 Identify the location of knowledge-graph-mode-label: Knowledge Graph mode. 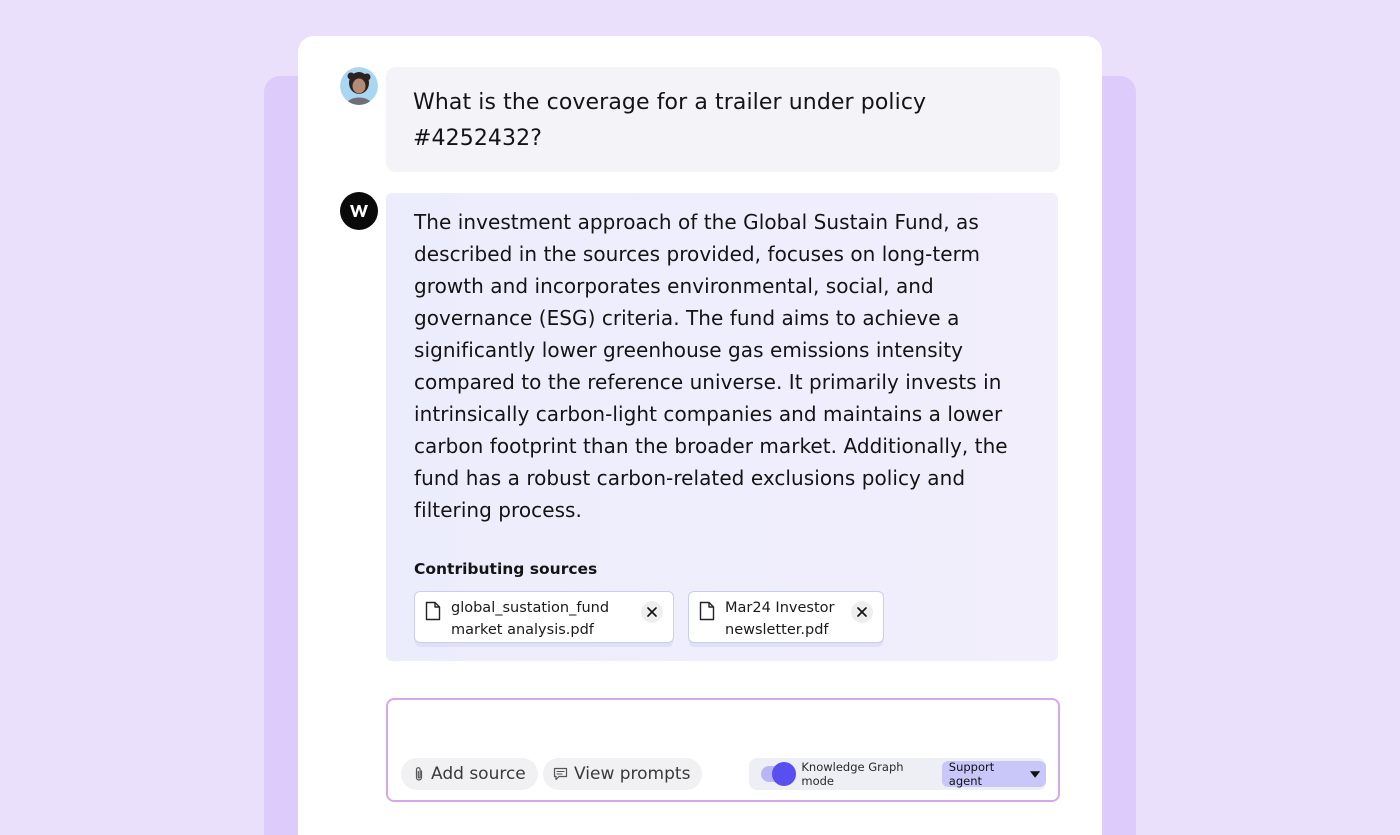
(852, 774).